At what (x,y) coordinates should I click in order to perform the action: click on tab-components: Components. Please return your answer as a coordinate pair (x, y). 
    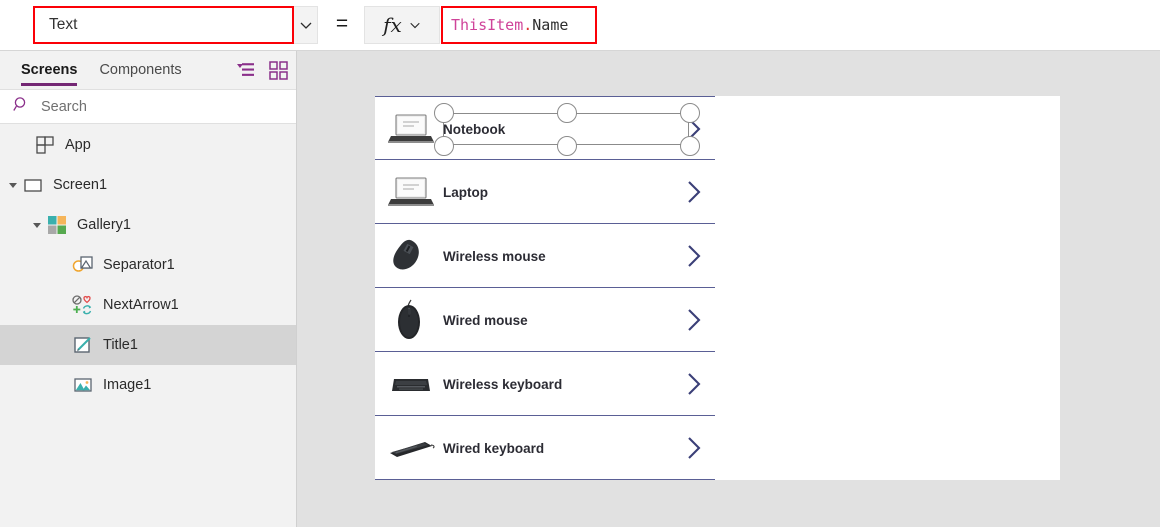
    Looking at the image, I should click on (140, 70).